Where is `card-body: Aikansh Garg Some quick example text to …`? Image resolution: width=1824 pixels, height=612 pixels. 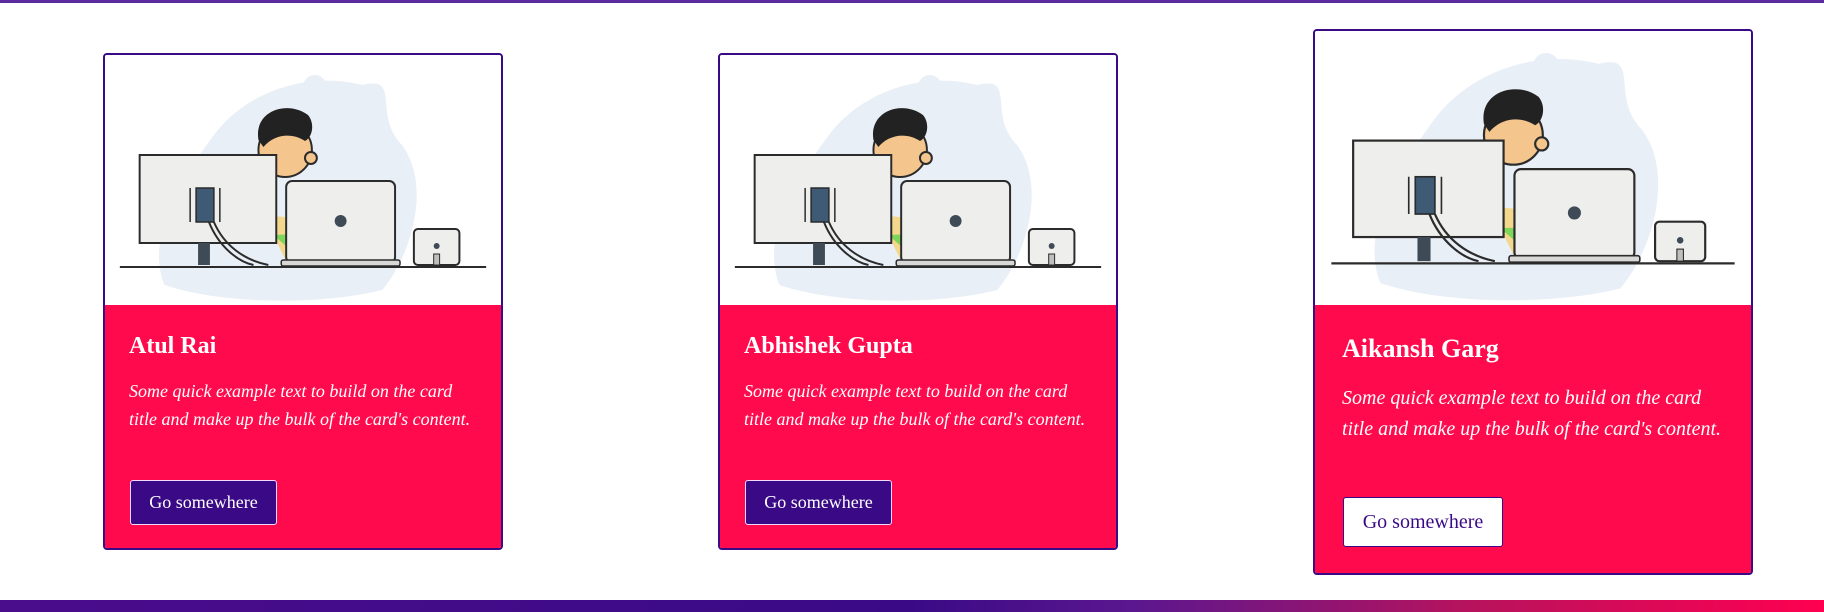 card-body: Aikansh Garg Some quick example text to … is located at coordinates (1533, 439).